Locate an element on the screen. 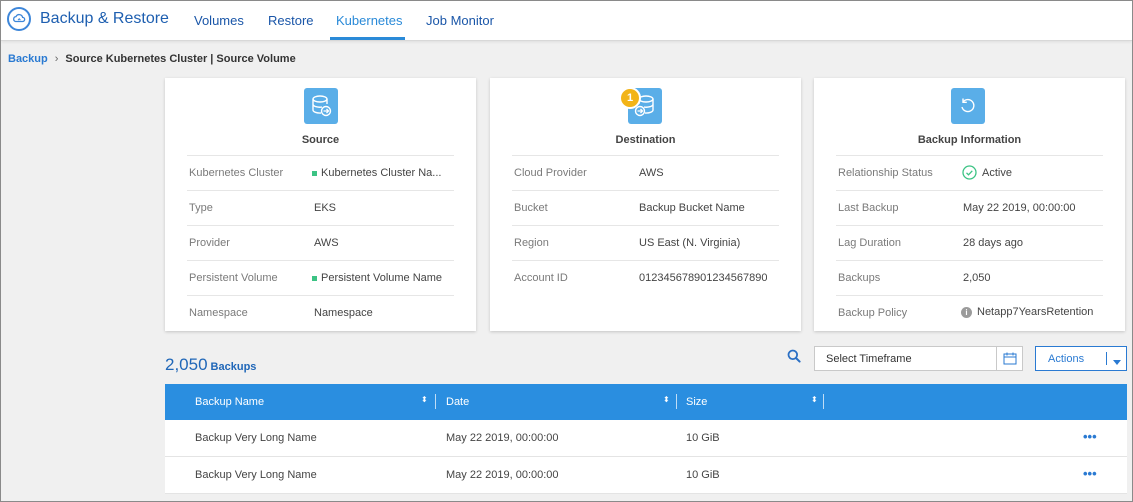 This screenshot has height=502, width=1133. dest-row-bucket: Bucket Backup Bucket Name is located at coordinates (645, 207).